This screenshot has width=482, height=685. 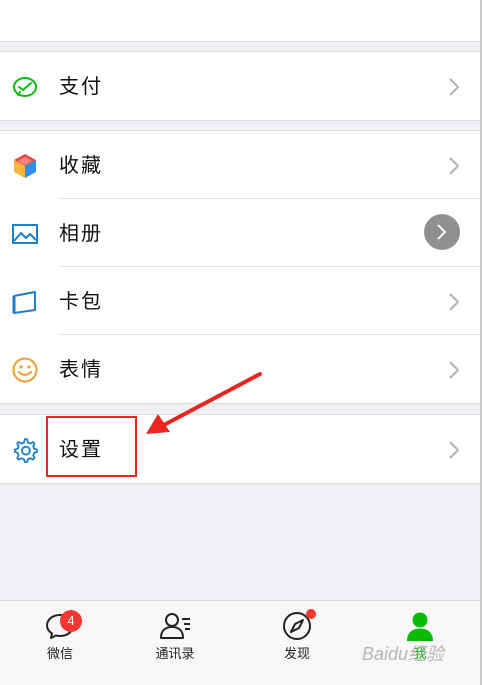 I want to click on pay-row: 支付, so click(x=240, y=86).